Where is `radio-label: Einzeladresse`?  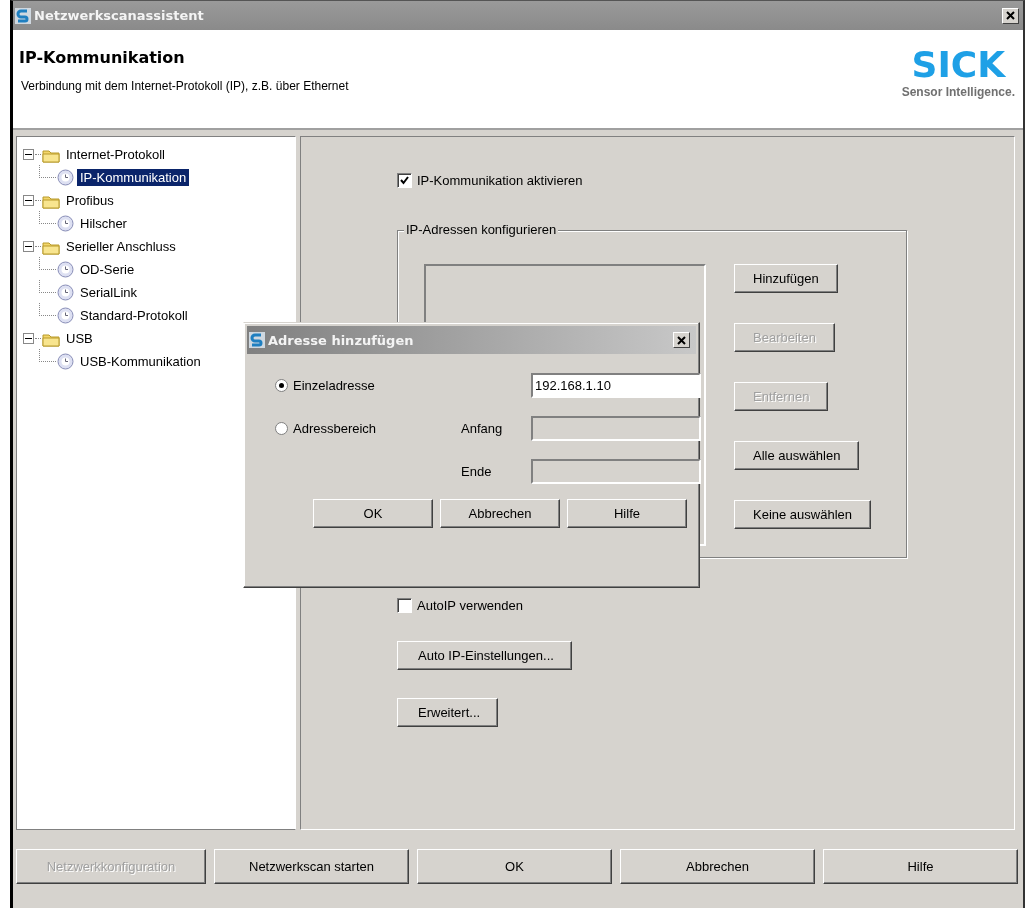 radio-label: Einzeladresse is located at coordinates (334, 385).